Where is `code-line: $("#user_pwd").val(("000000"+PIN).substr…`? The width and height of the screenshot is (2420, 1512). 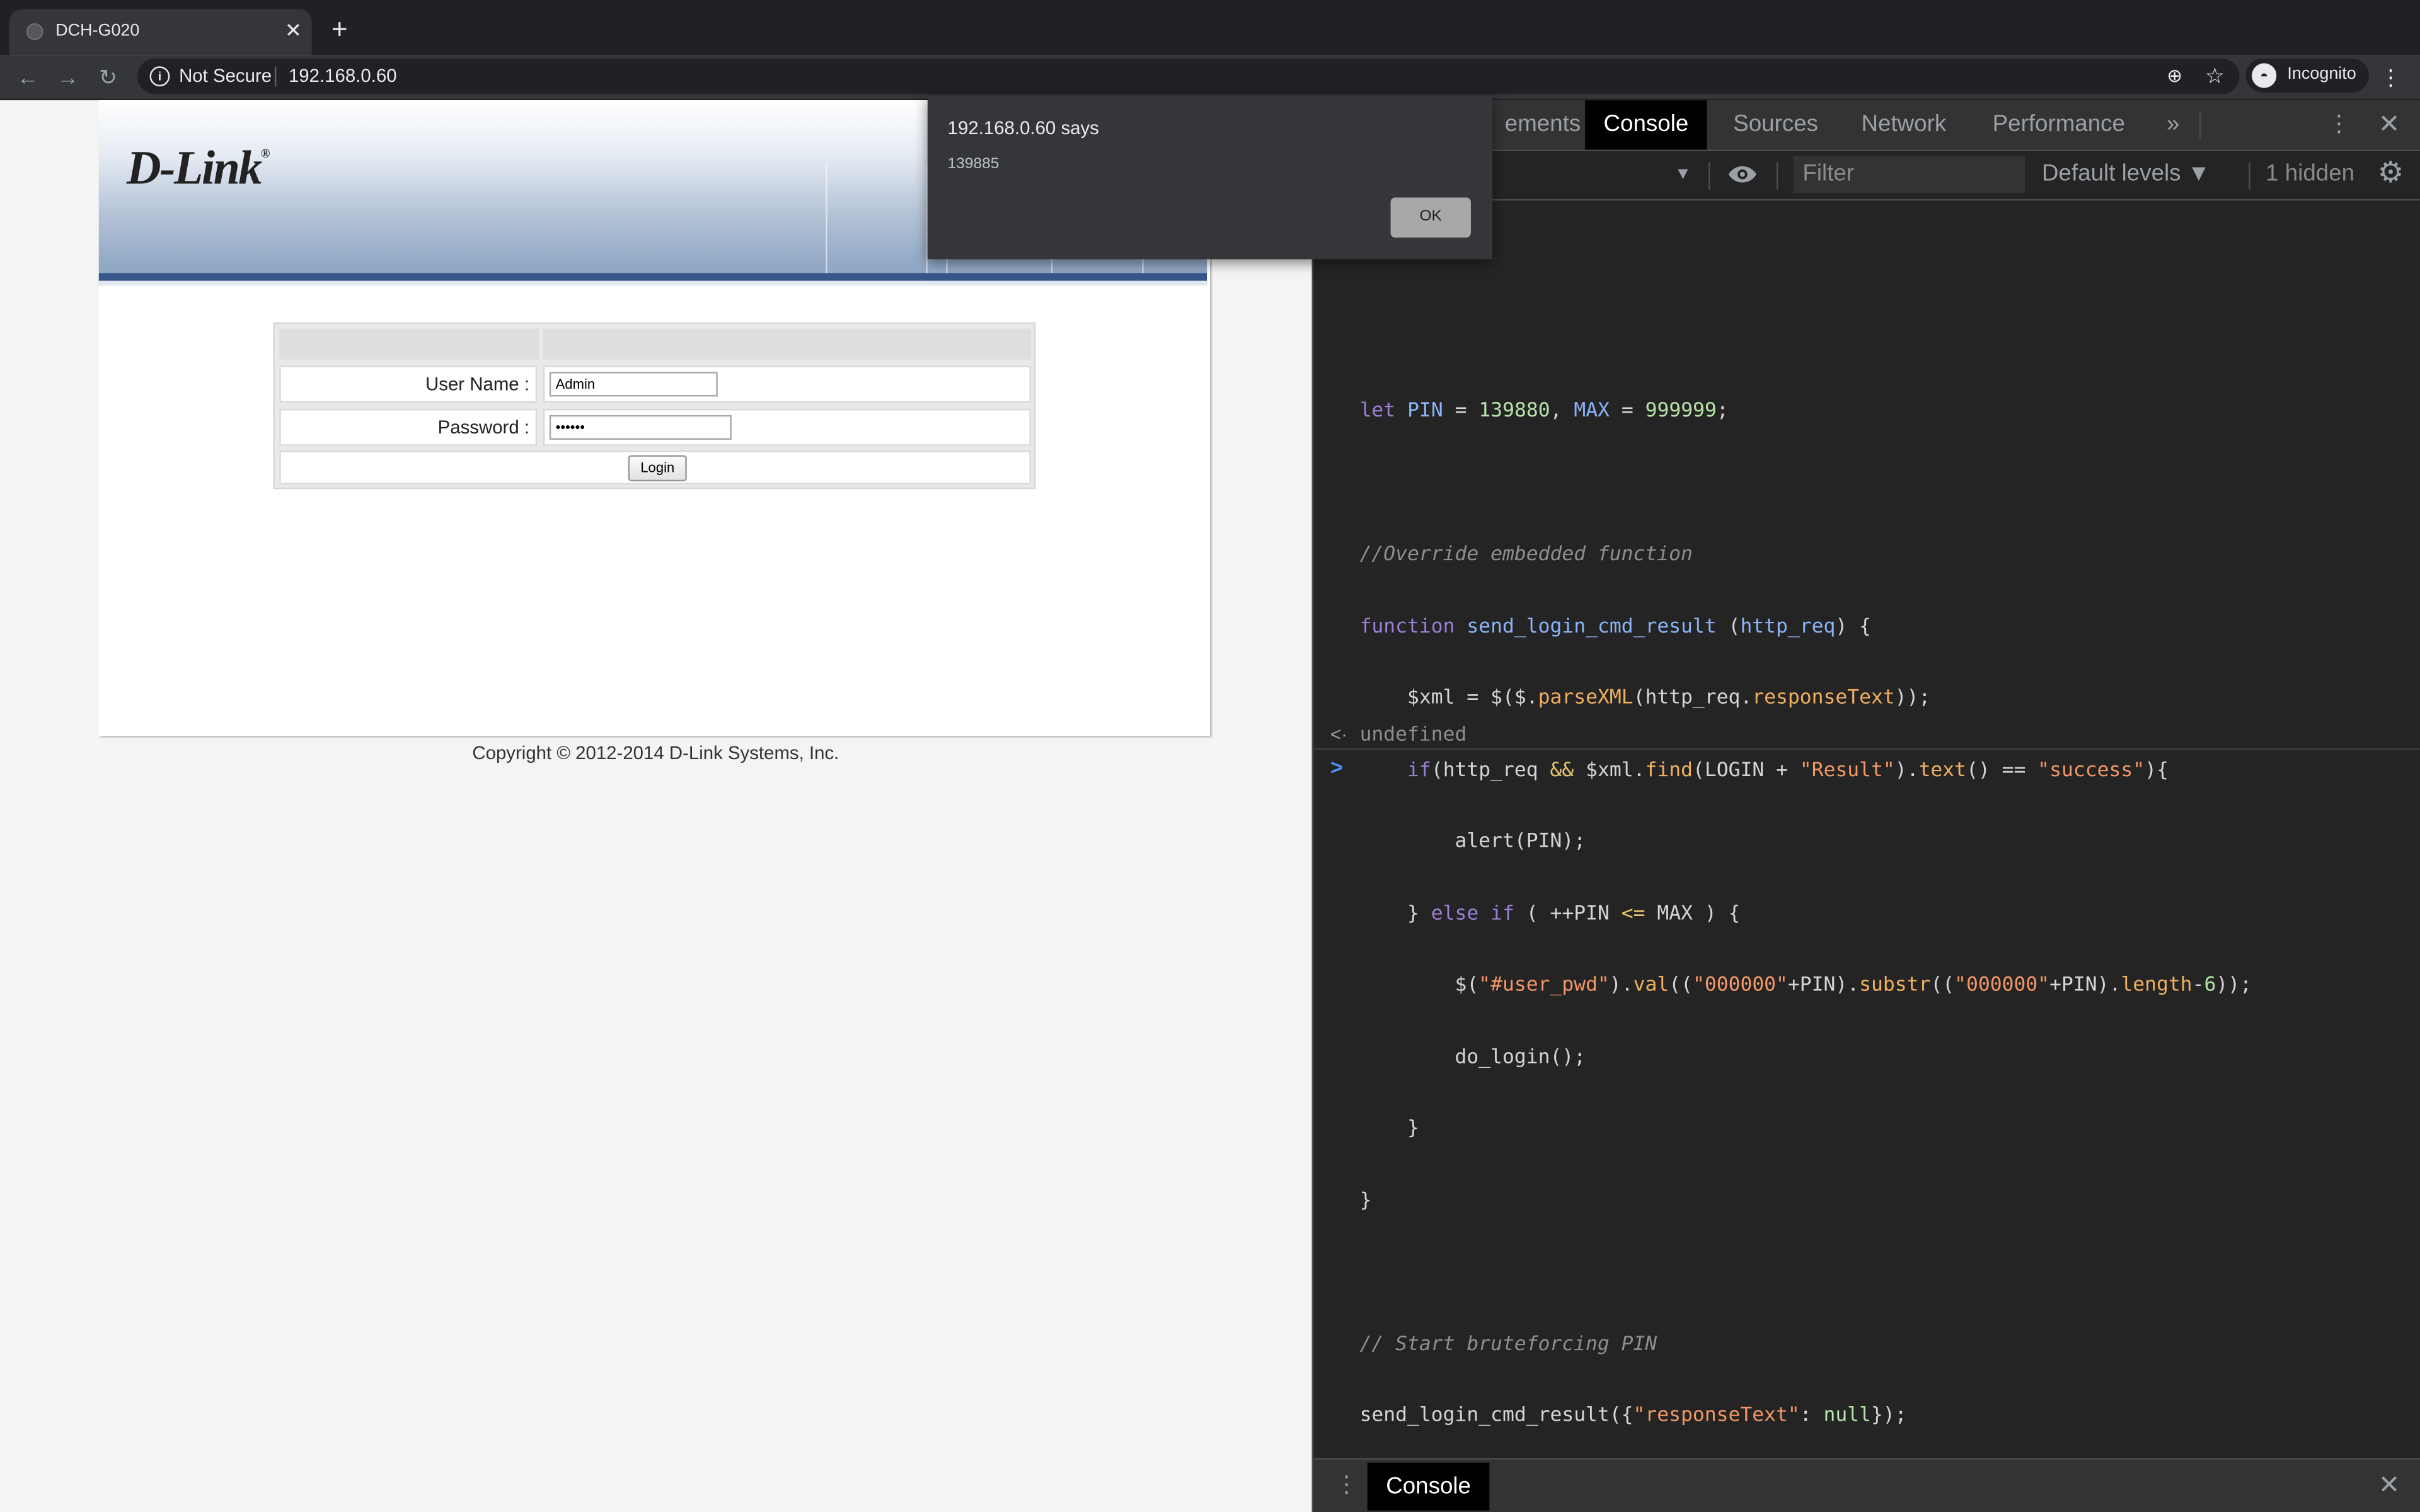 code-line: $("#user_pwd").val(("000000"+PIN).substr… is located at coordinates (1805, 985).